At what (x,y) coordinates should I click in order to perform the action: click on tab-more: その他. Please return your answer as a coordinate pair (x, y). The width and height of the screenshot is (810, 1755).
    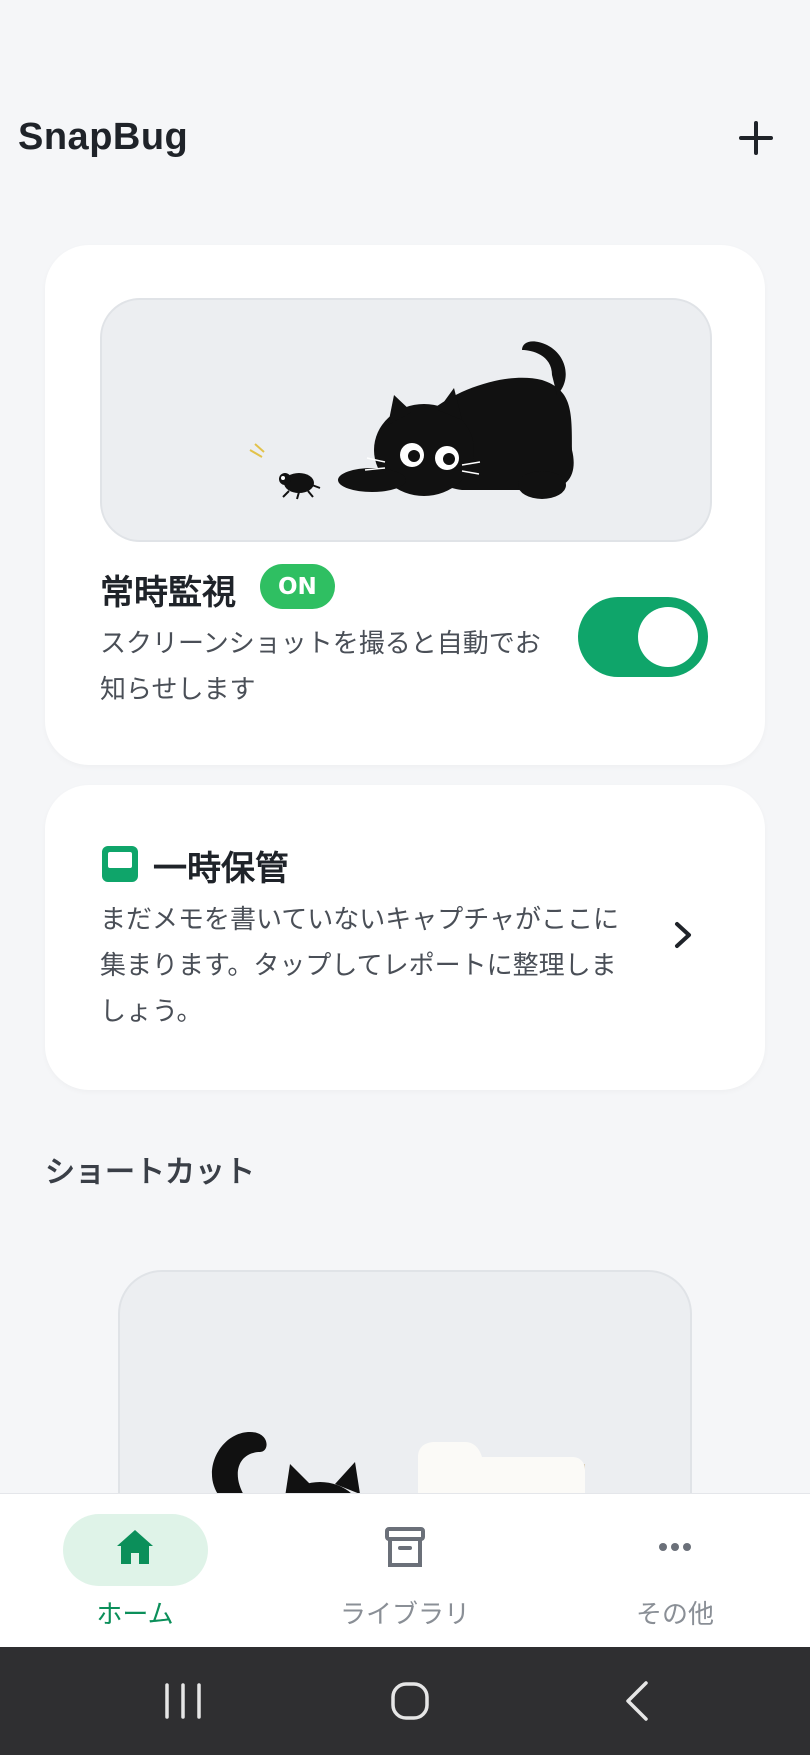
    Looking at the image, I should click on (675, 1571).